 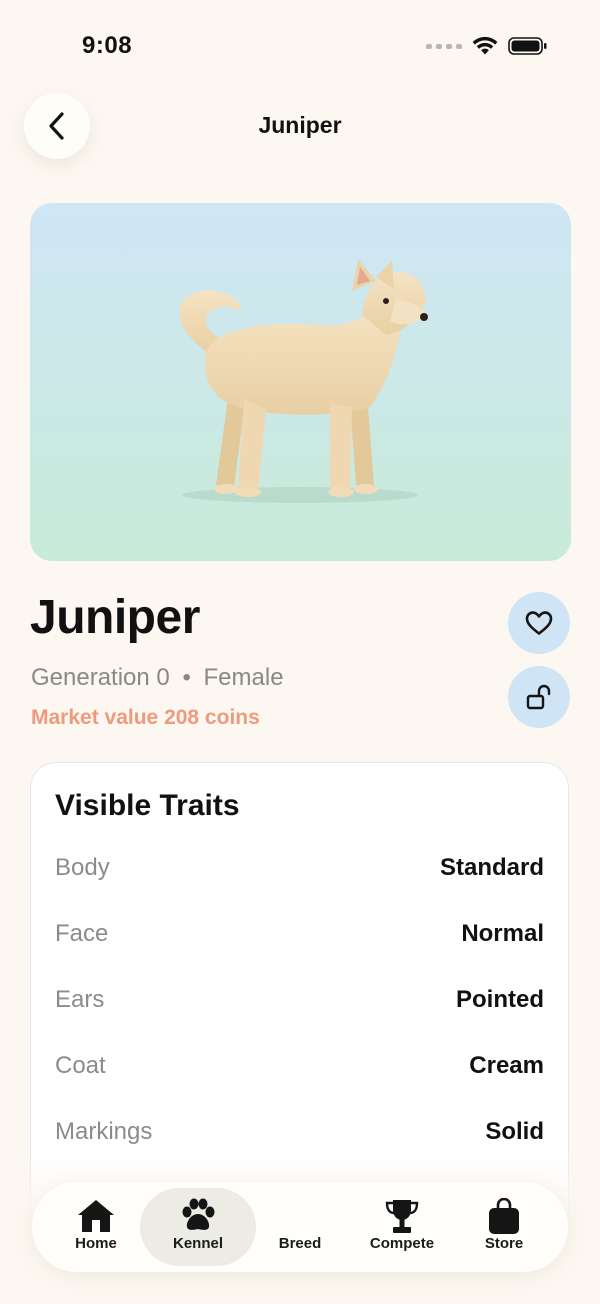 What do you see at coordinates (80, 1065) in the screenshot?
I see `trait-label: Coat` at bounding box center [80, 1065].